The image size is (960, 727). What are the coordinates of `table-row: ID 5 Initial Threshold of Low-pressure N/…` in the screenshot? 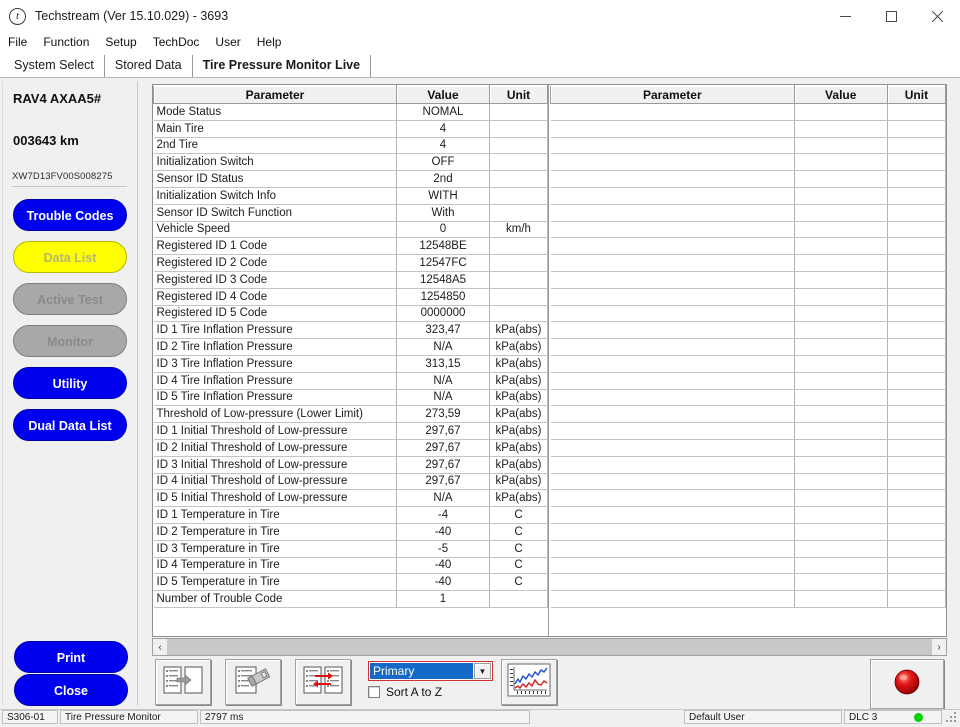 It's located at (350, 498).